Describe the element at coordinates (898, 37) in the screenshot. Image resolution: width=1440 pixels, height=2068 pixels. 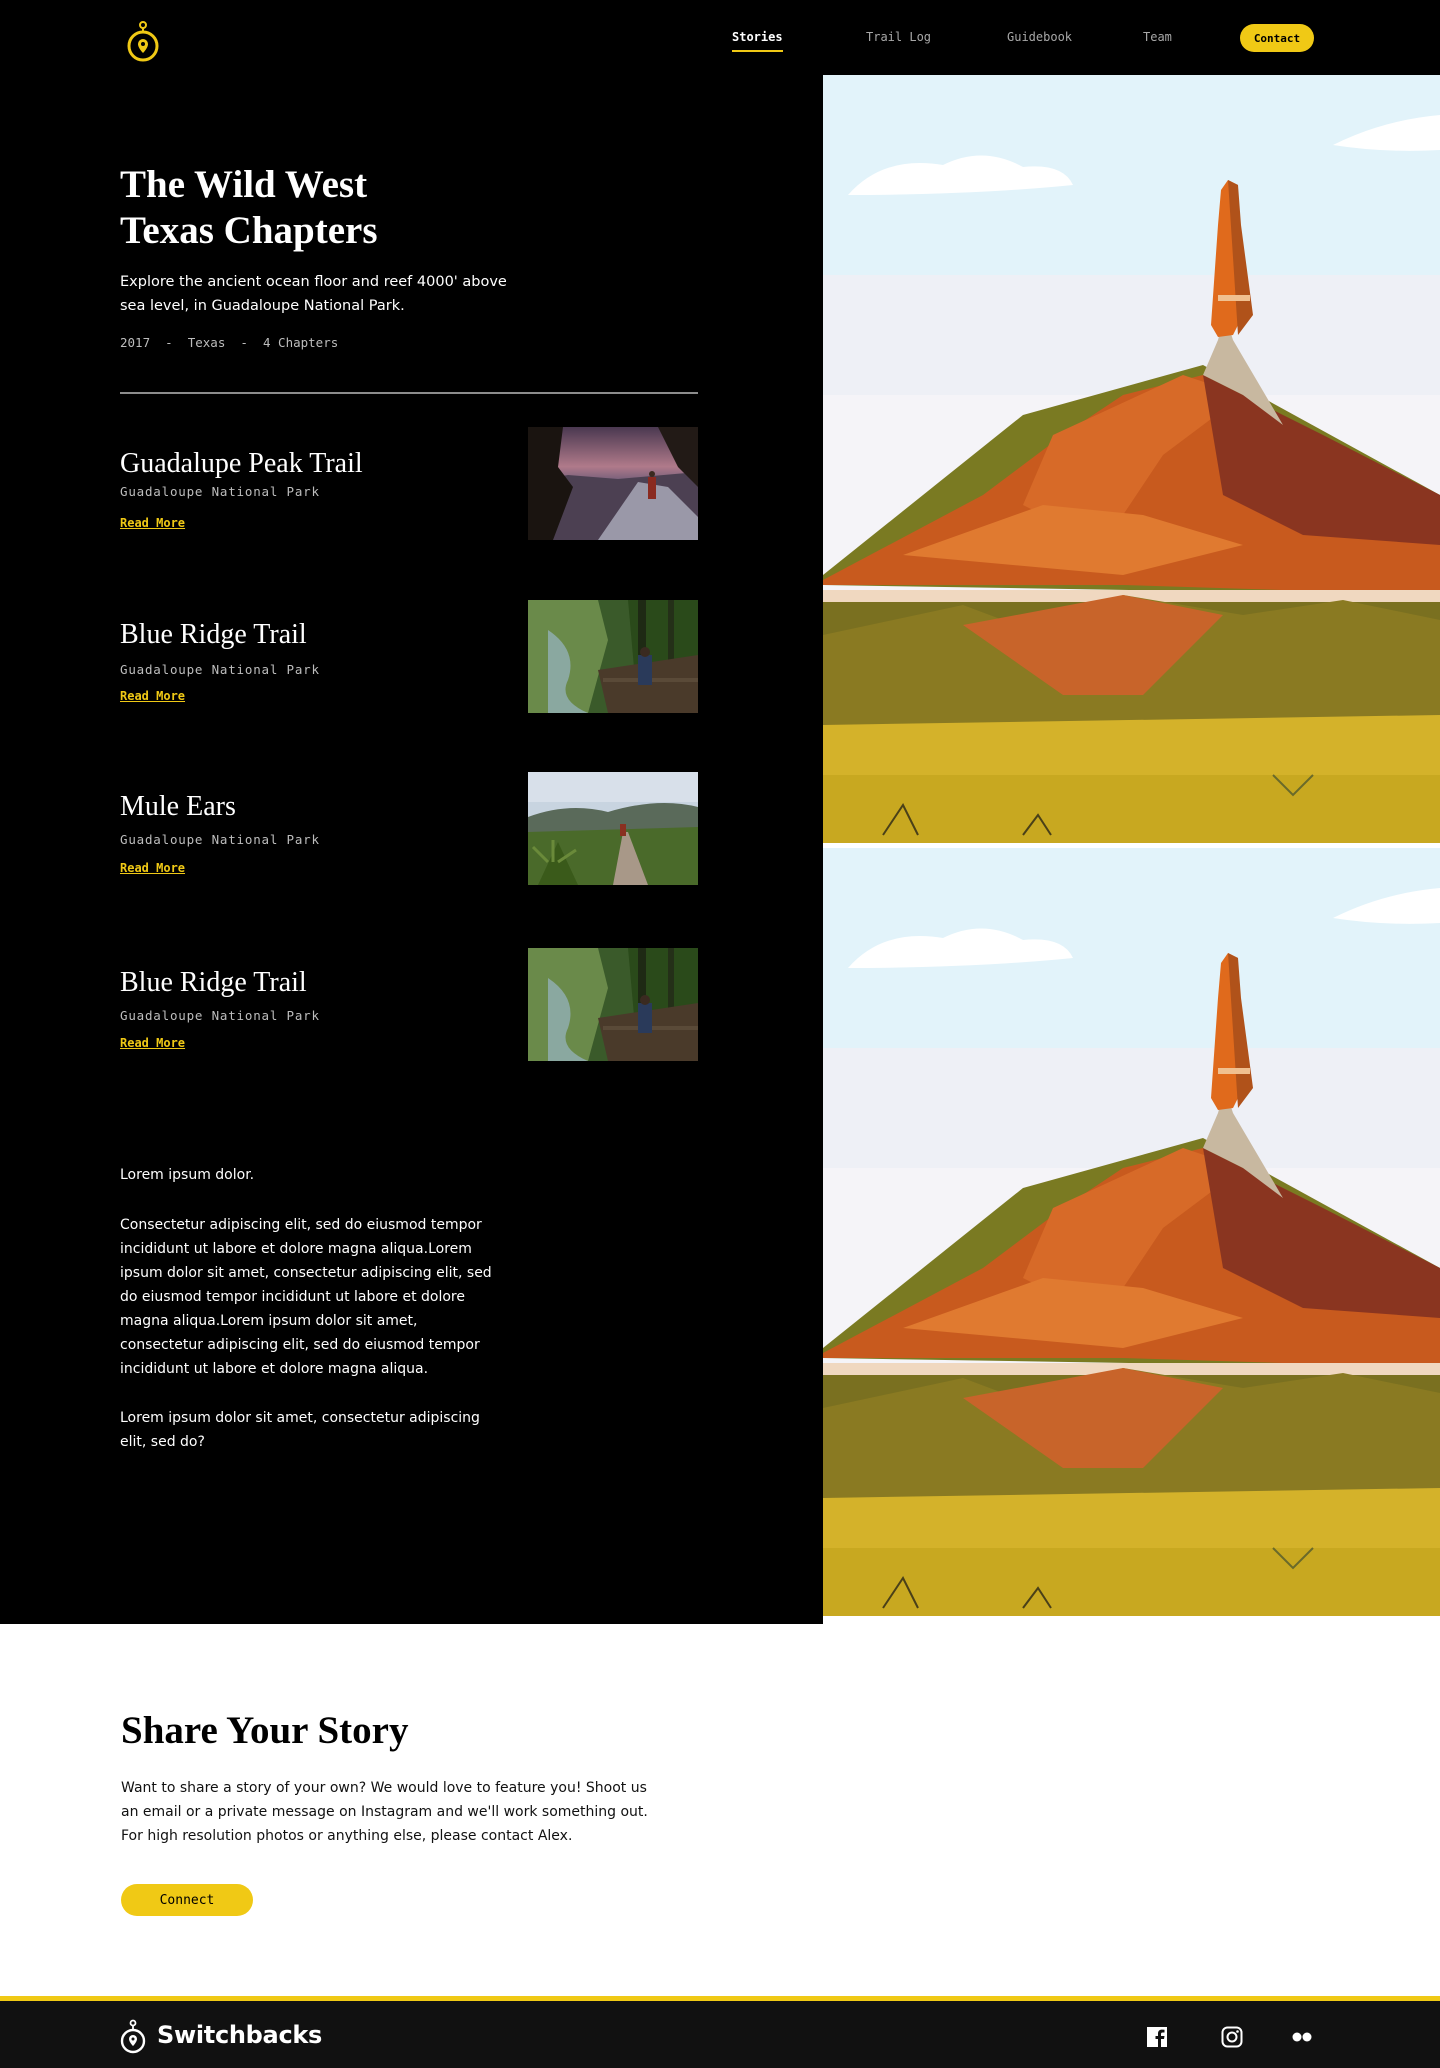
I see `nav-trail-log: Trail Log` at that location.